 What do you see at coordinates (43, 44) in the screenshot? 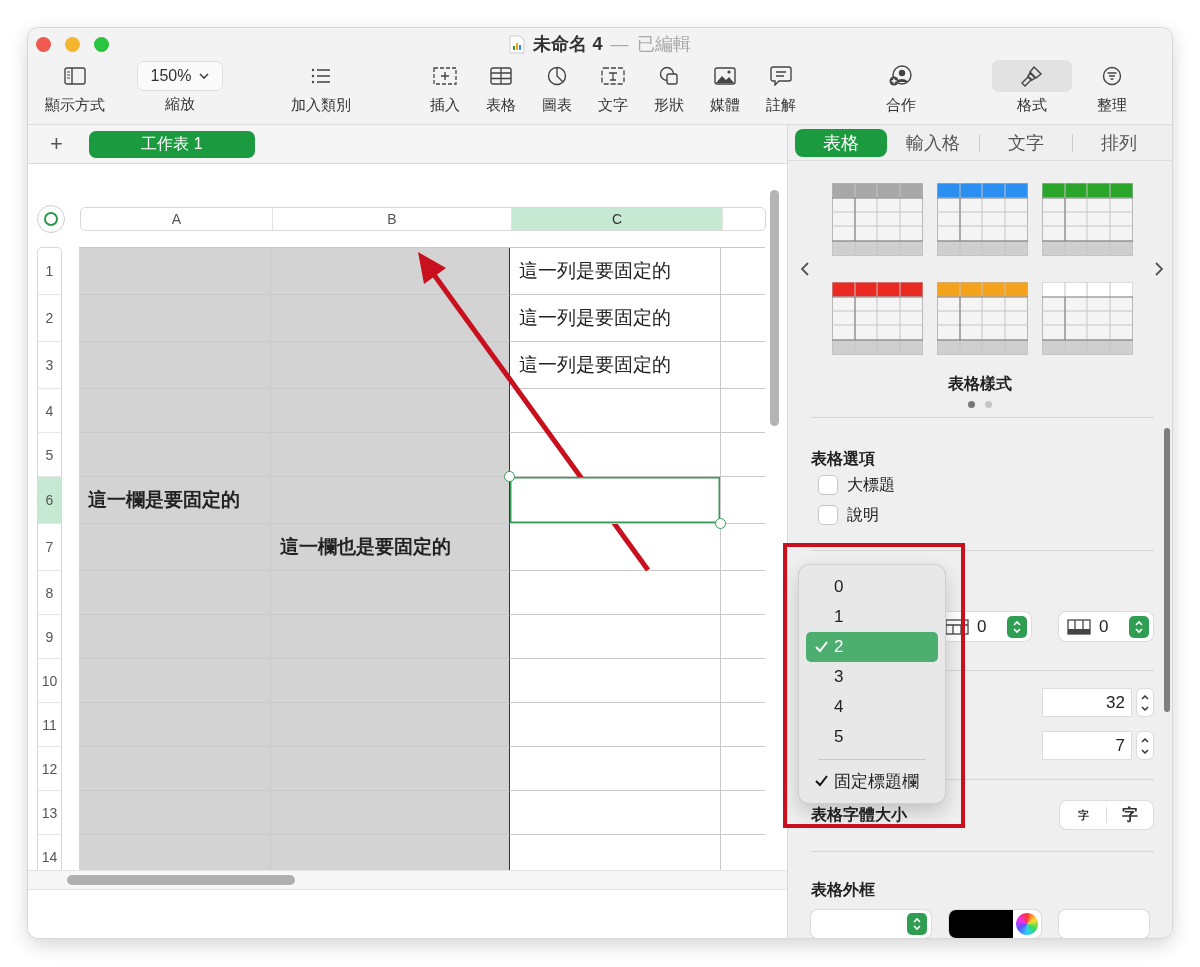
I see `close-button` at bounding box center [43, 44].